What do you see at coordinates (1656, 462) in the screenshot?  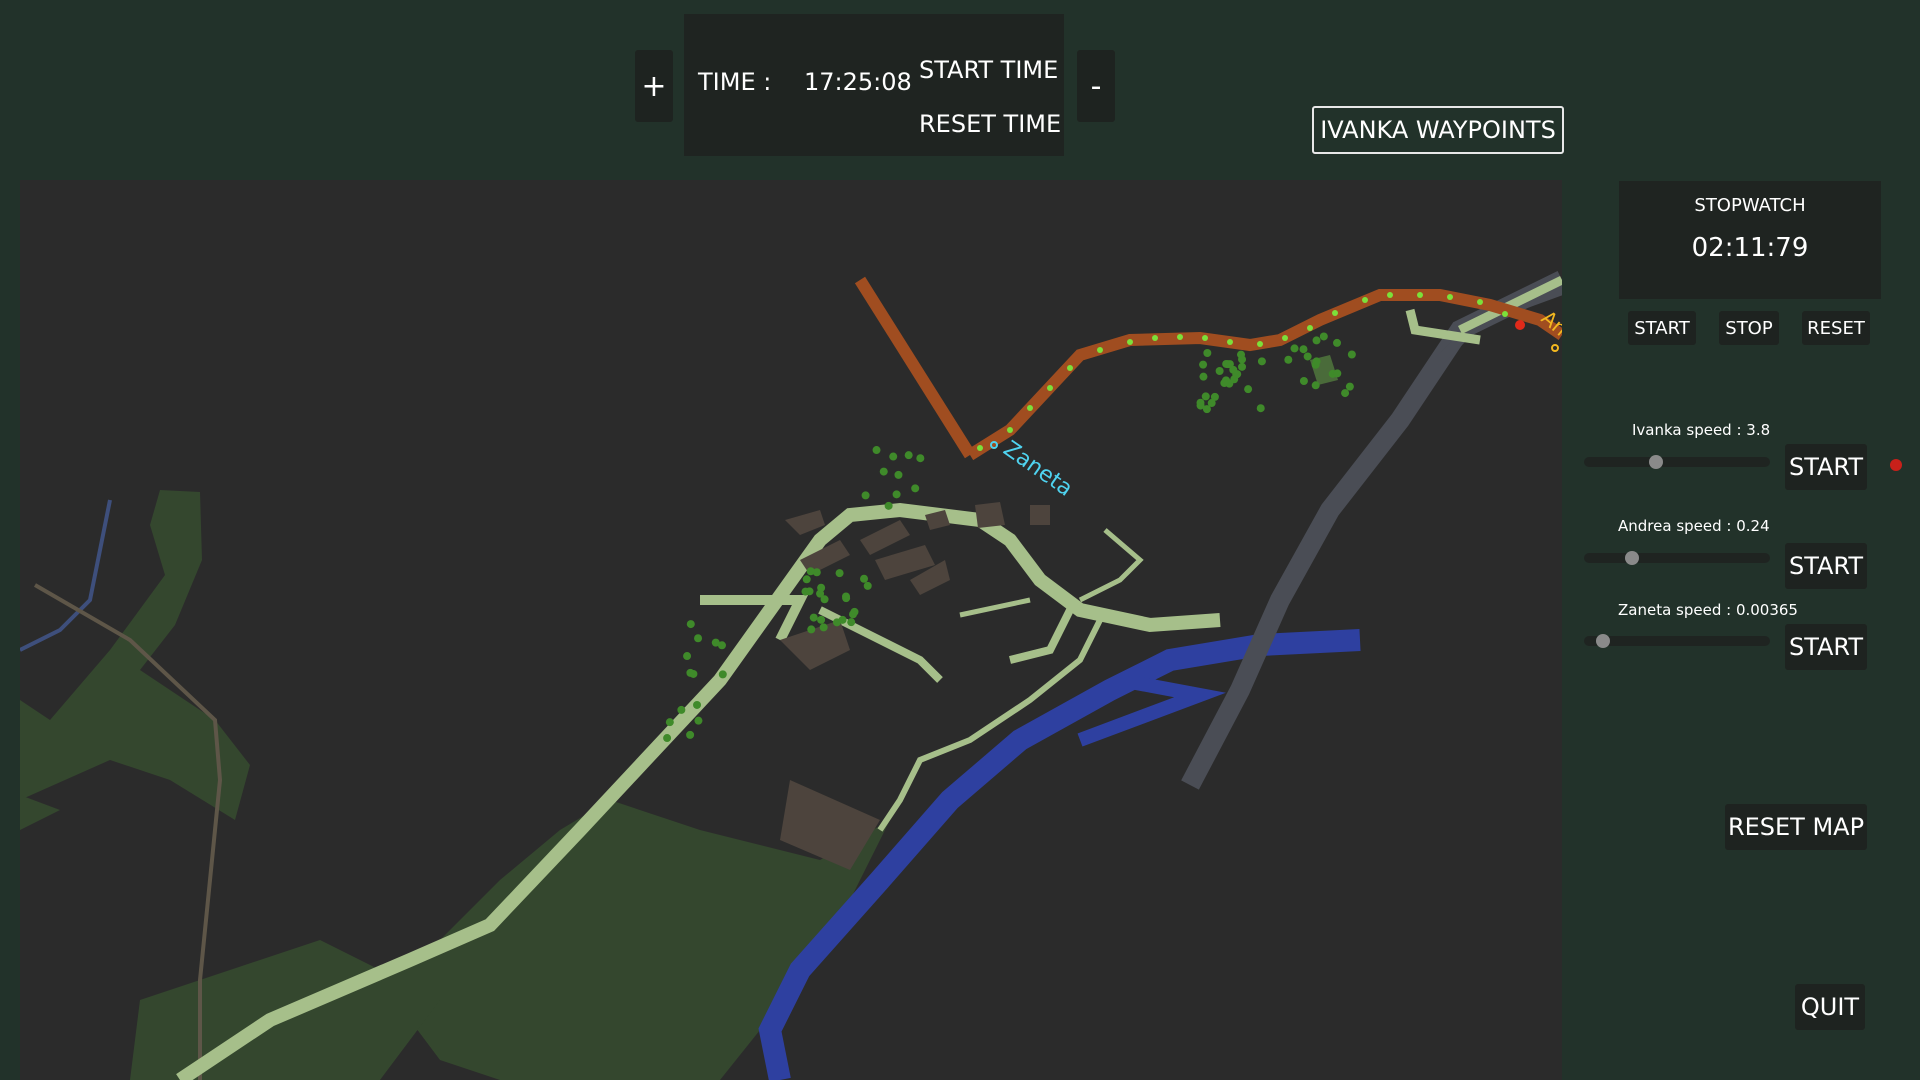 I see `ivanka-slider-knob` at bounding box center [1656, 462].